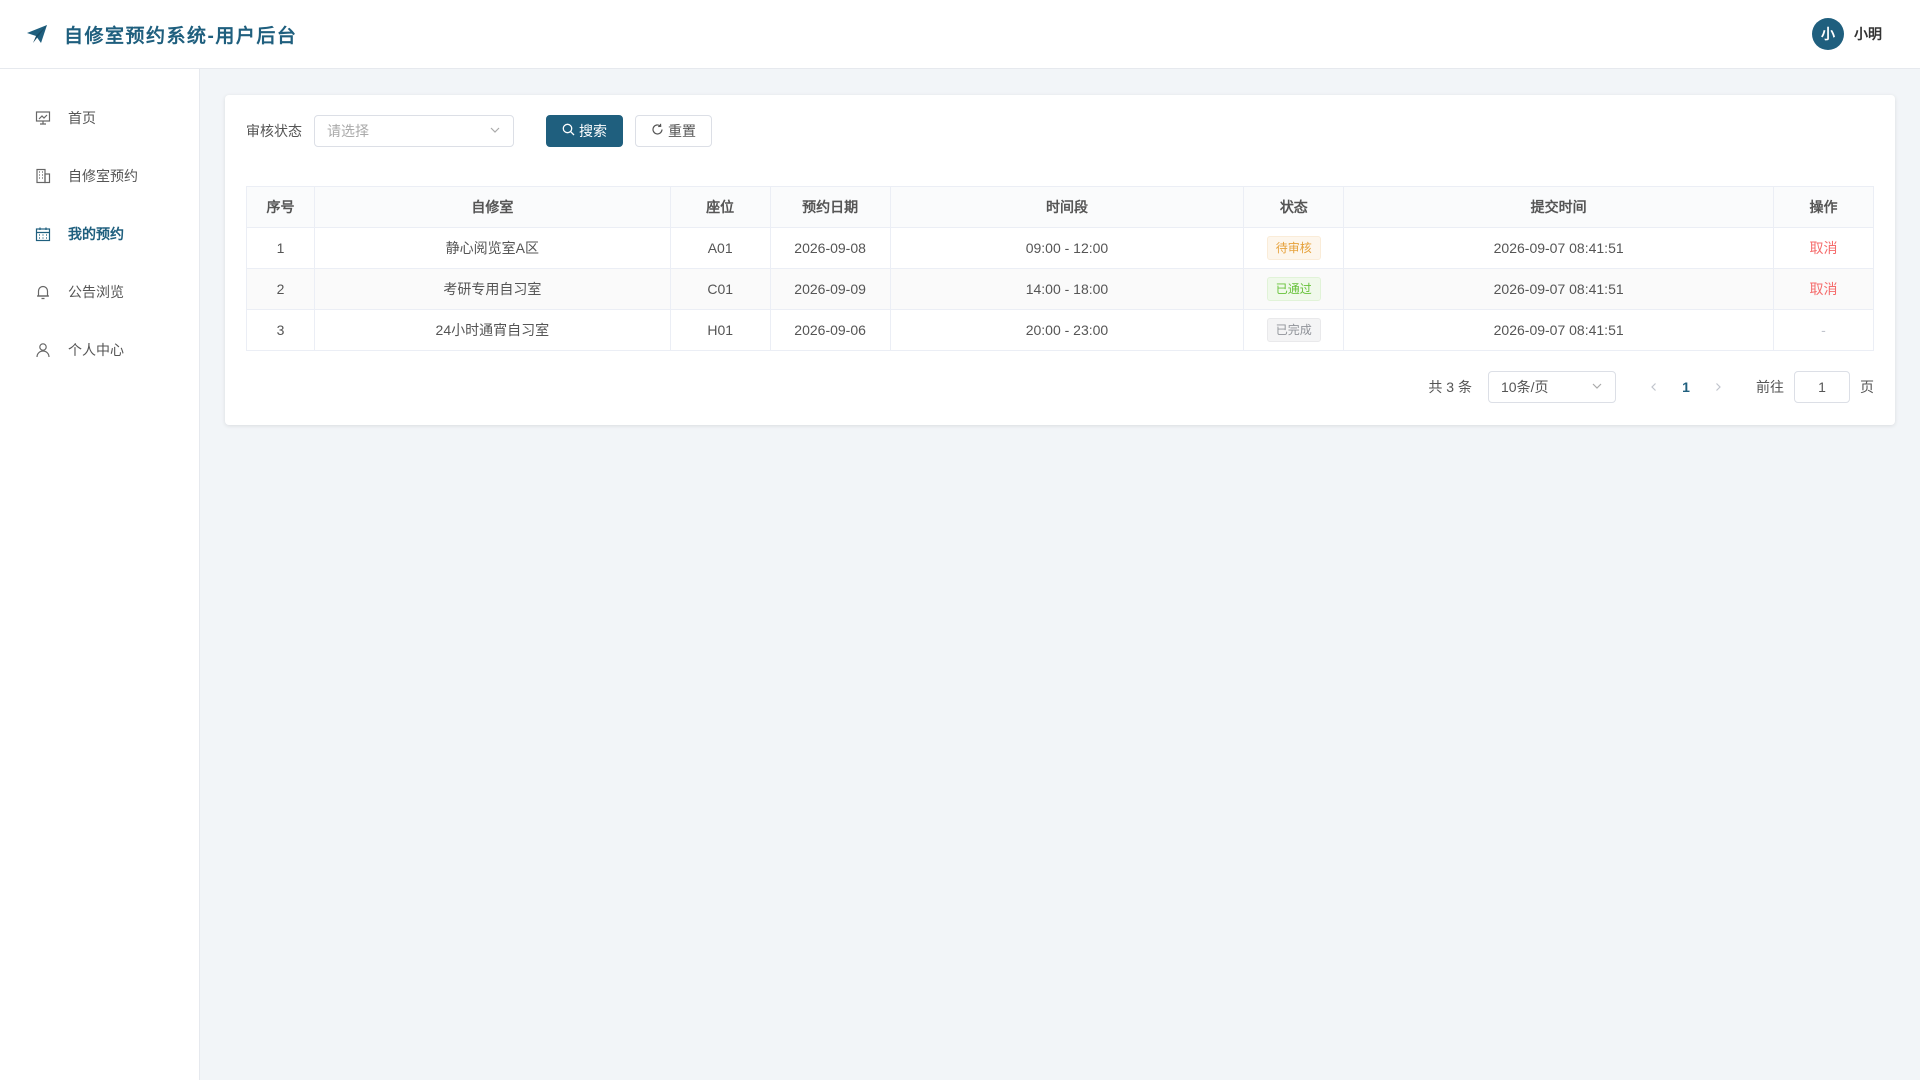  I want to click on reset-button: 重置, so click(673, 131).